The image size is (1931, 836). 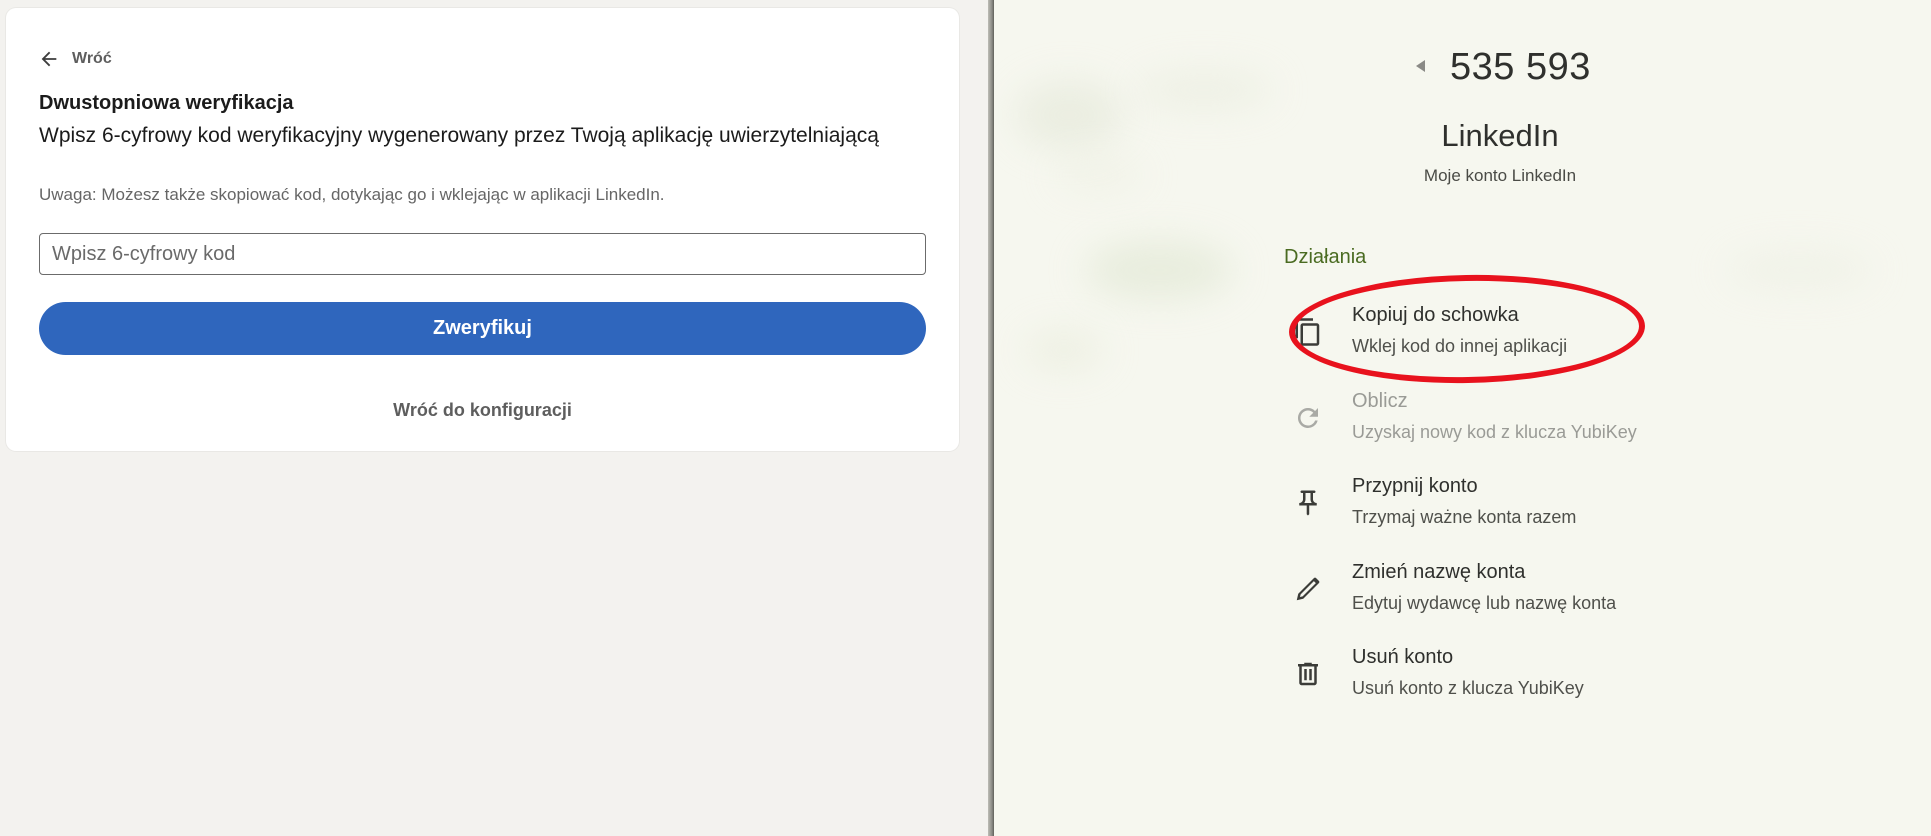 I want to click on verification-code-input, so click(x=482, y=254).